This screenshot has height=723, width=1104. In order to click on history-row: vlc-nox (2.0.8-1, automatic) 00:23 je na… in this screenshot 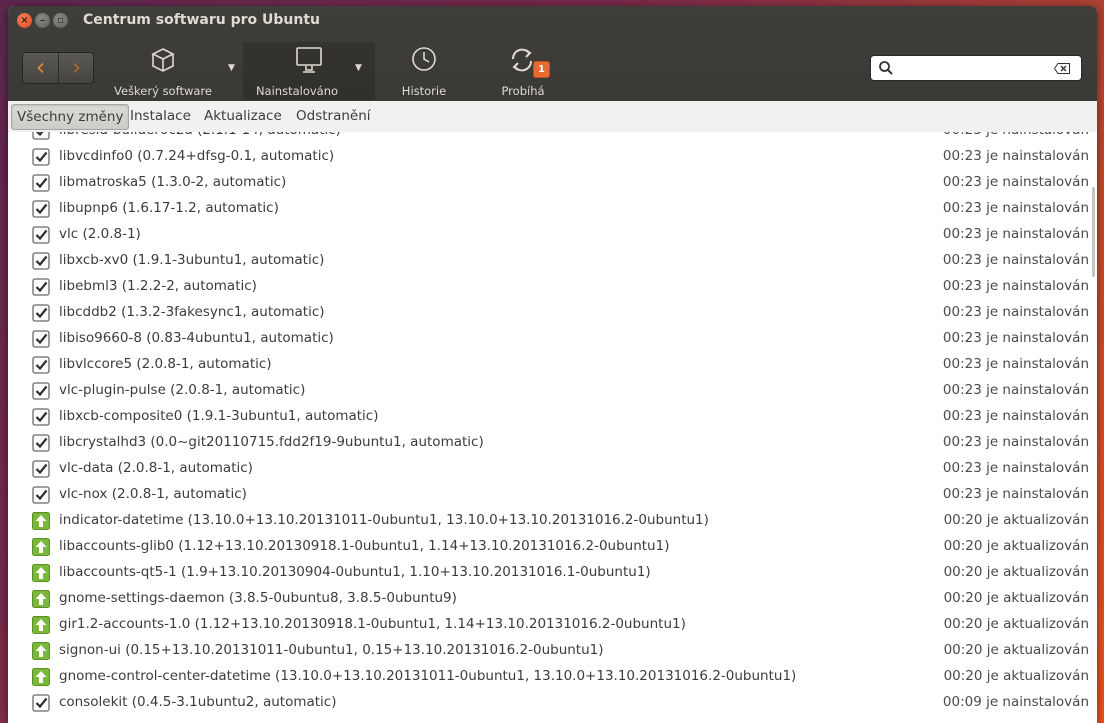, I will do `click(552, 495)`.